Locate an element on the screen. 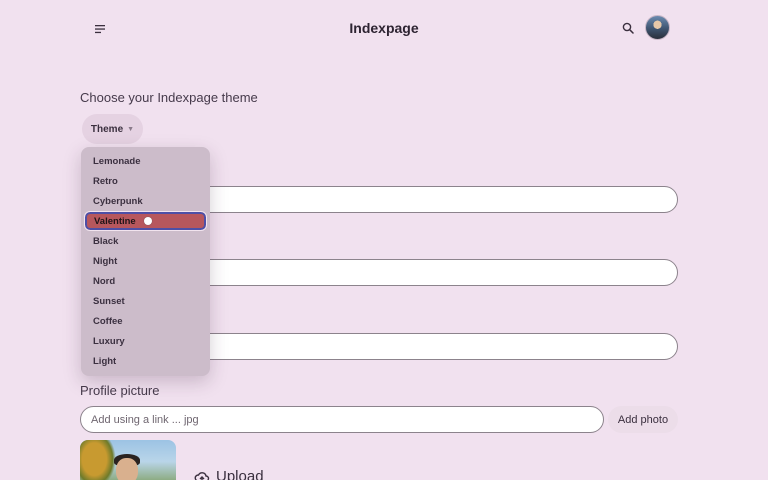 This screenshot has height=480, width=768. add-photo-button: Add photo is located at coordinates (643, 419).